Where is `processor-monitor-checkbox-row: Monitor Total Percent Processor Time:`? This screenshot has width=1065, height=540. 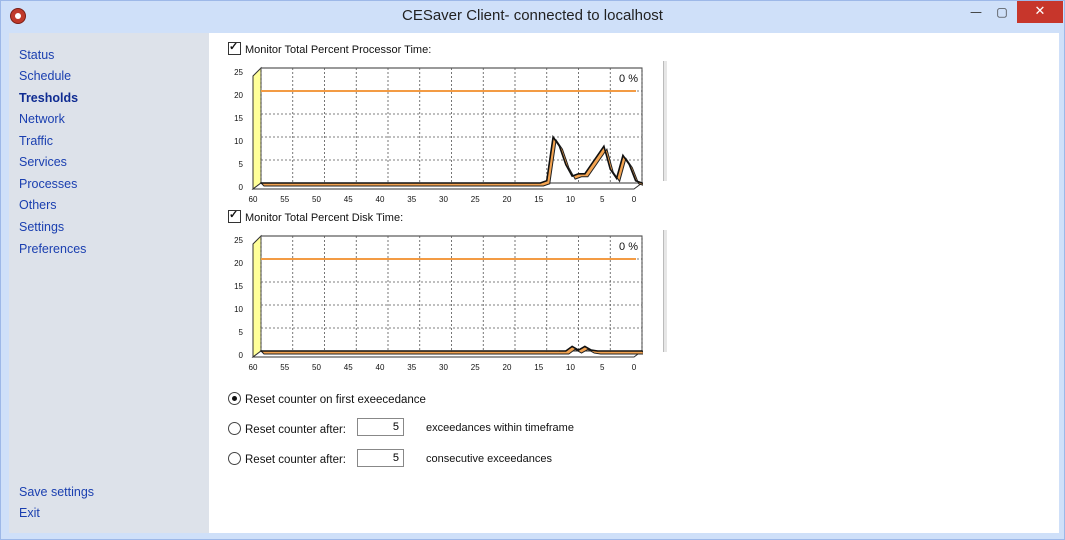
processor-monitor-checkbox-row: Monitor Total Percent Processor Time: is located at coordinates (330, 48).